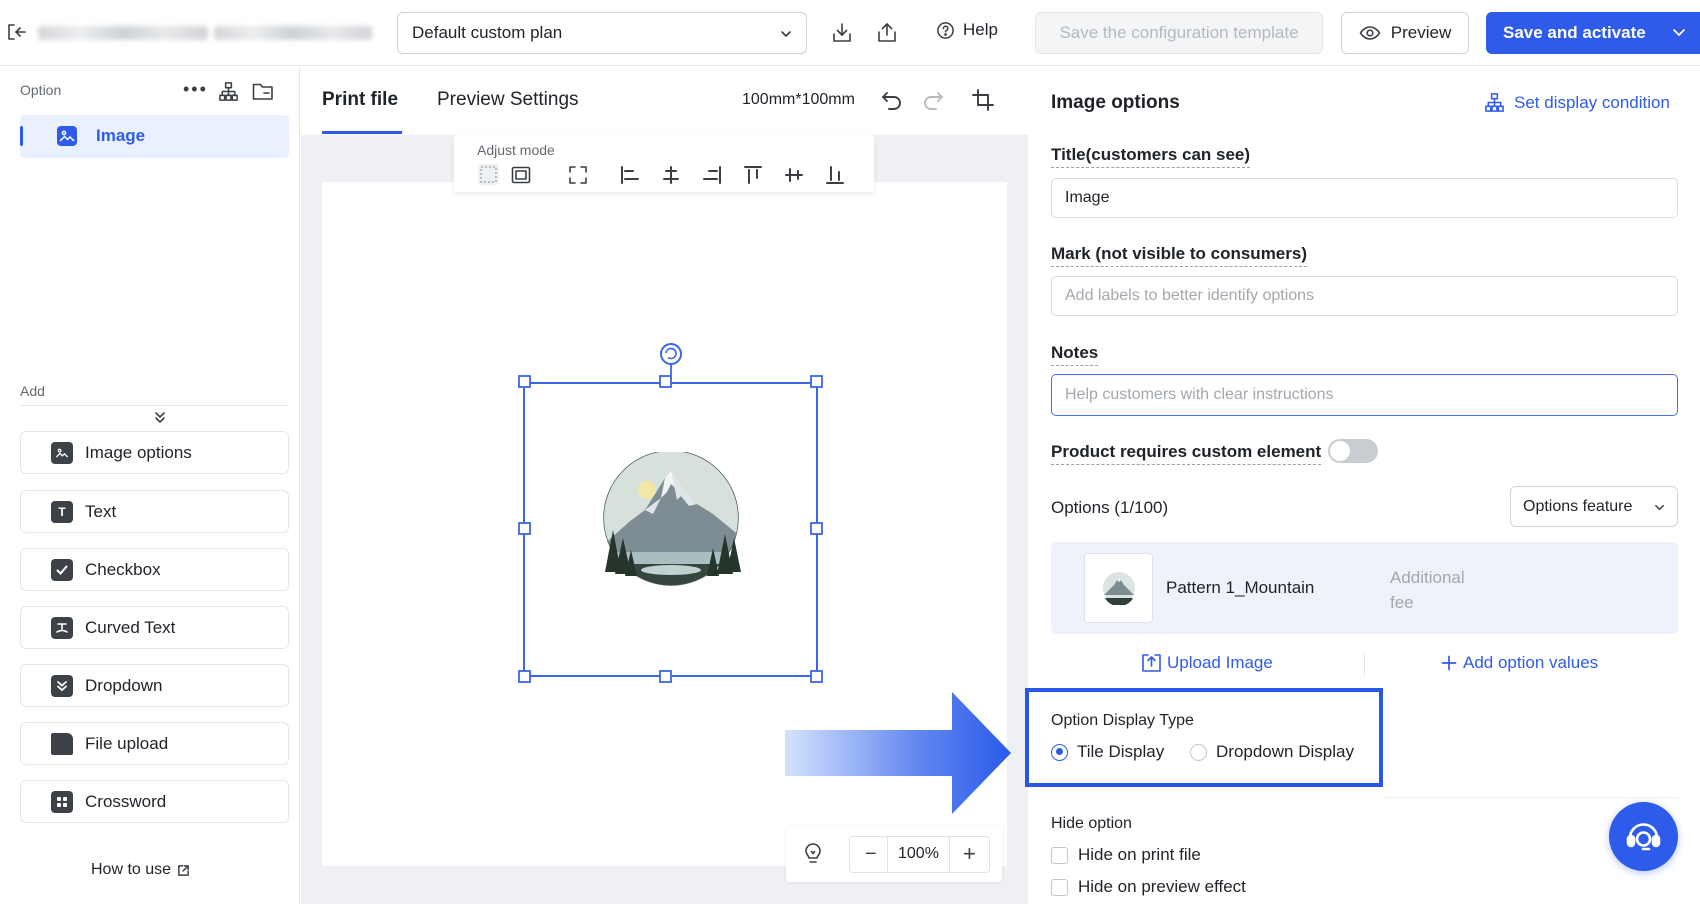 This screenshot has height=904, width=1700. I want to click on zoom-in-icon: +, so click(969, 854).